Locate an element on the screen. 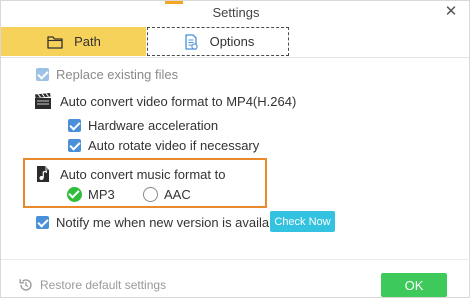  auto-rotate-label: Auto rotate video if necessary is located at coordinates (174, 145).